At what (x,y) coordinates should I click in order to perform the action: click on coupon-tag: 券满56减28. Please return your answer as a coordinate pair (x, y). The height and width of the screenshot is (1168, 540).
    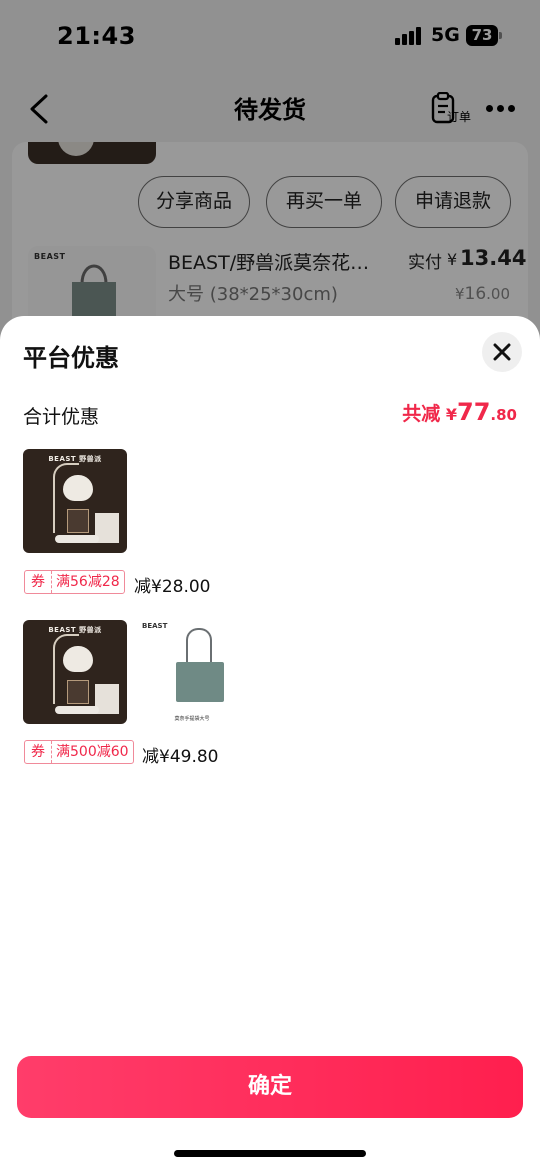
    Looking at the image, I should click on (74, 582).